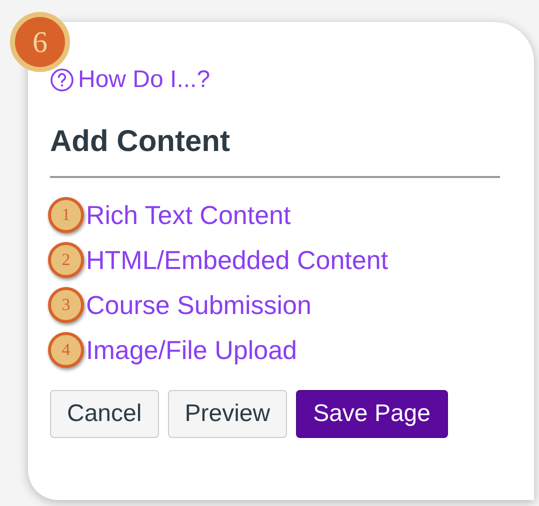  What do you see at coordinates (191, 349) in the screenshot?
I see `content-option-link: Image/File Upload` at bounding box center [191, 349].